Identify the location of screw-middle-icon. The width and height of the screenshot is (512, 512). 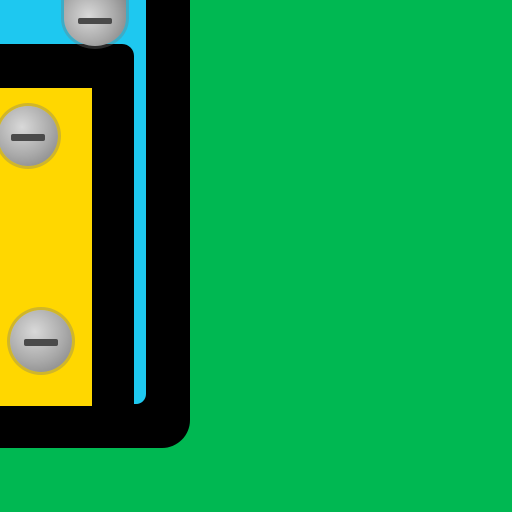
(29, 136).